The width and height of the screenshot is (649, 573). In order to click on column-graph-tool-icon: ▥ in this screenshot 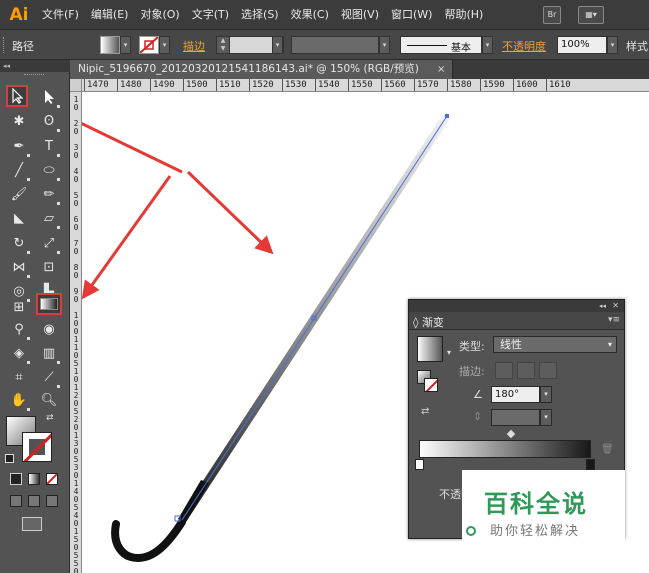, I will do `click(49, 353)`.